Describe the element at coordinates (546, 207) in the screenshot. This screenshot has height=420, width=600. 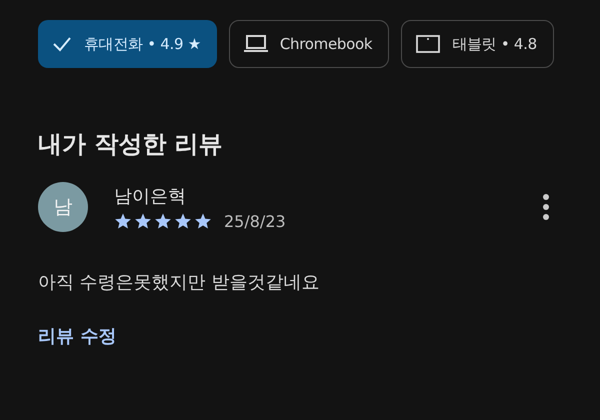
I see `more-icon` at that location.